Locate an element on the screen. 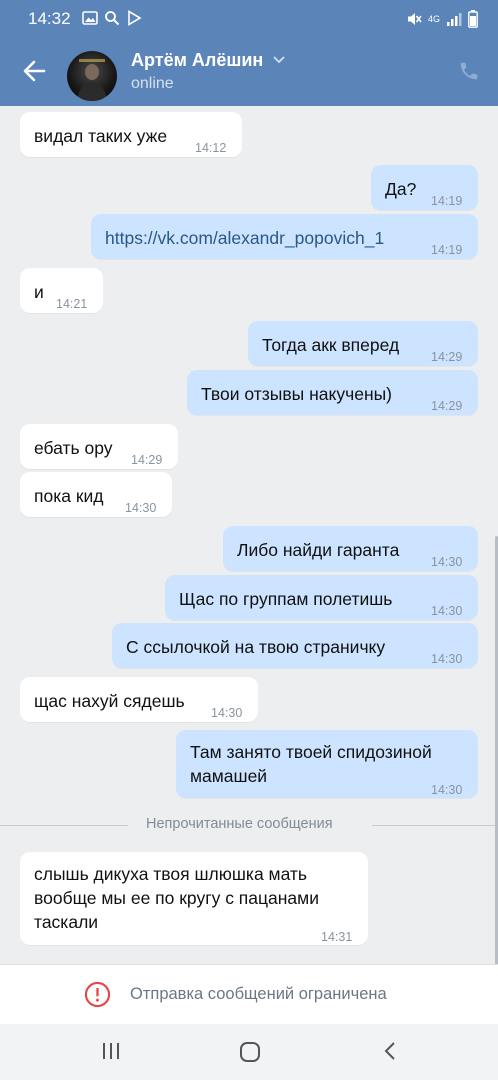 This screenshot has width=498, height=1080. status-bar: 14:32 4G is located at coordinates (249, 19).